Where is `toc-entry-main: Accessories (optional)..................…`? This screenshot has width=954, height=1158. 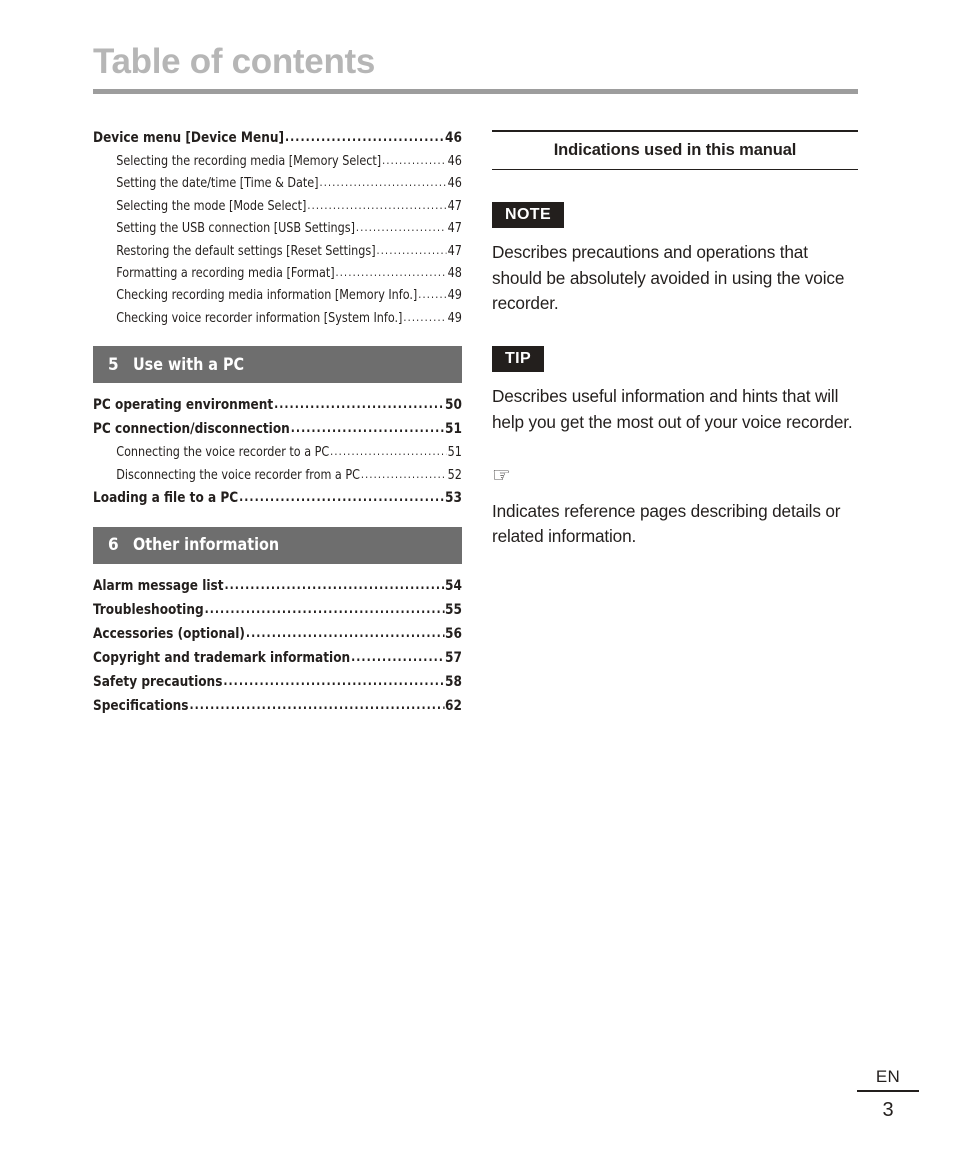 toc-entry-main: Accessories (optional)..................… is located at coordinates (277, 638).